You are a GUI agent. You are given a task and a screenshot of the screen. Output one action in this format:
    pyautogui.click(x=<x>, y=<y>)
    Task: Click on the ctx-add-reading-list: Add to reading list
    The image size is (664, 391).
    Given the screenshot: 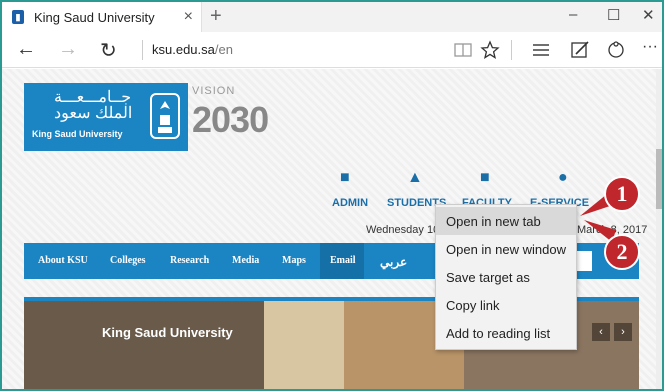 What is the action you would take?
    pyautogui.click(x=506, y=333)
    